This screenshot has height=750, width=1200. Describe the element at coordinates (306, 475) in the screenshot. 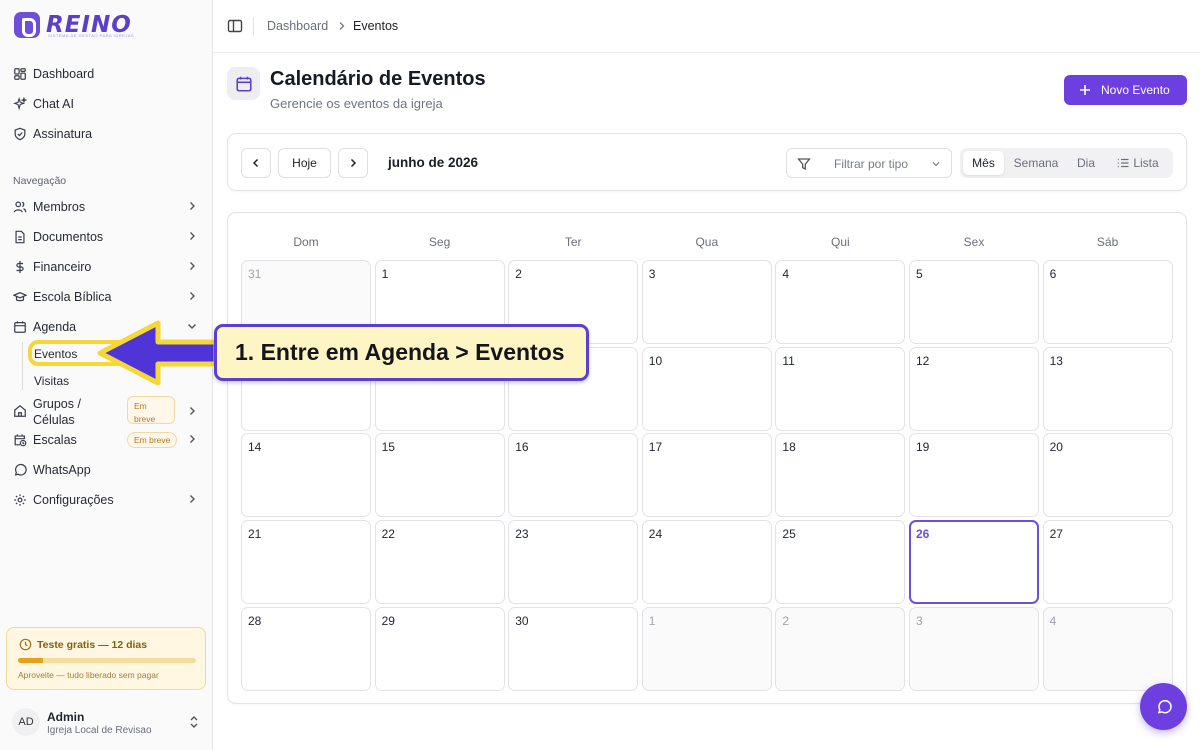

I see `day-cell: 14` at that location.